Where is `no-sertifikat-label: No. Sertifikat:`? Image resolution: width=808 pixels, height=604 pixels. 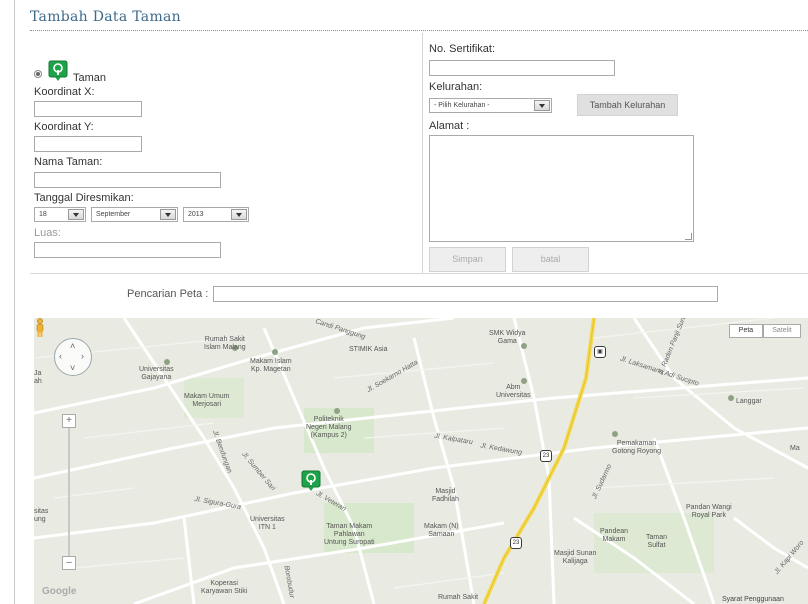
no-sertifikat-label: No. Sertifikat: is located at coordinates (462, 49).